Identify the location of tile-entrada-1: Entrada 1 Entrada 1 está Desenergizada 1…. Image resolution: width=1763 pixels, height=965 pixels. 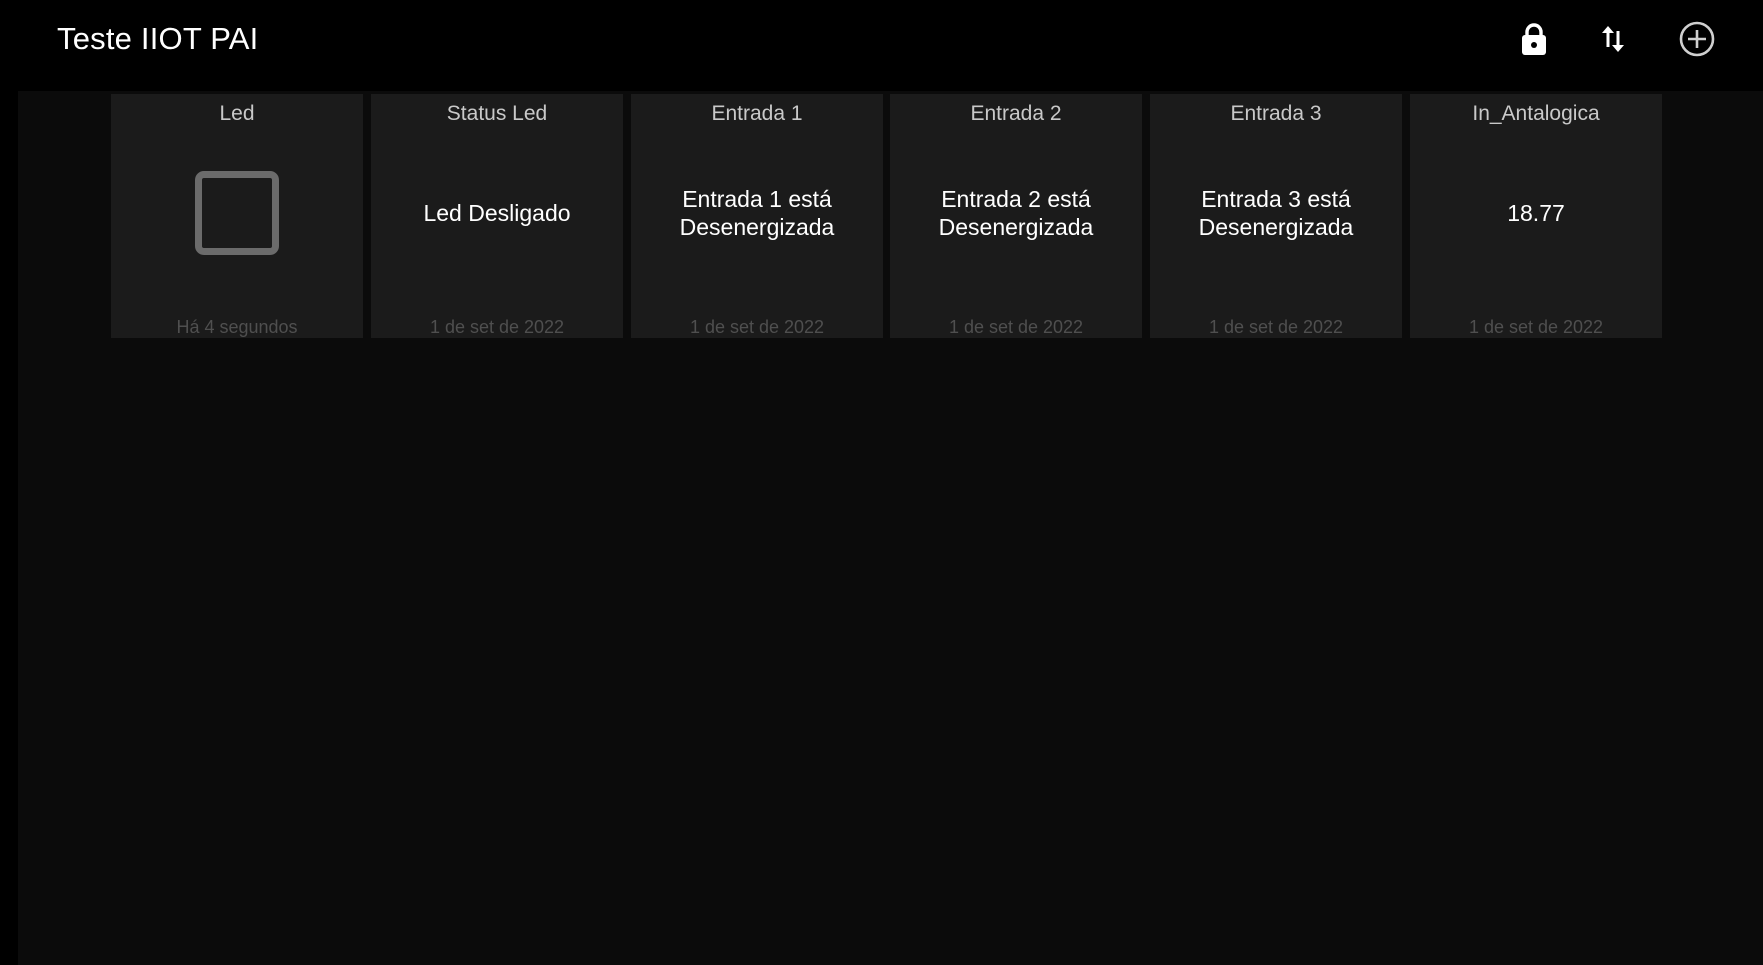
(757, 216).